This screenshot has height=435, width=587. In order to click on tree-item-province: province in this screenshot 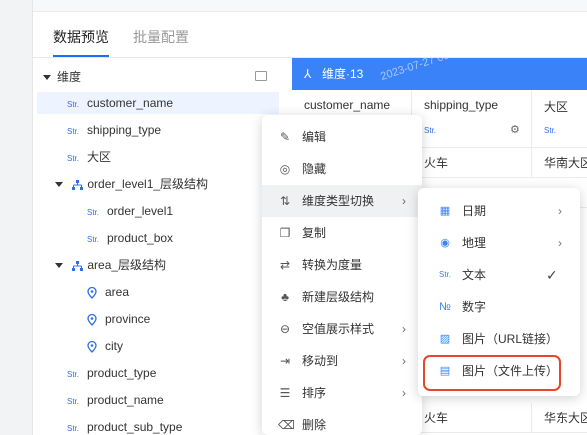, I will do `click(118, 319)`.